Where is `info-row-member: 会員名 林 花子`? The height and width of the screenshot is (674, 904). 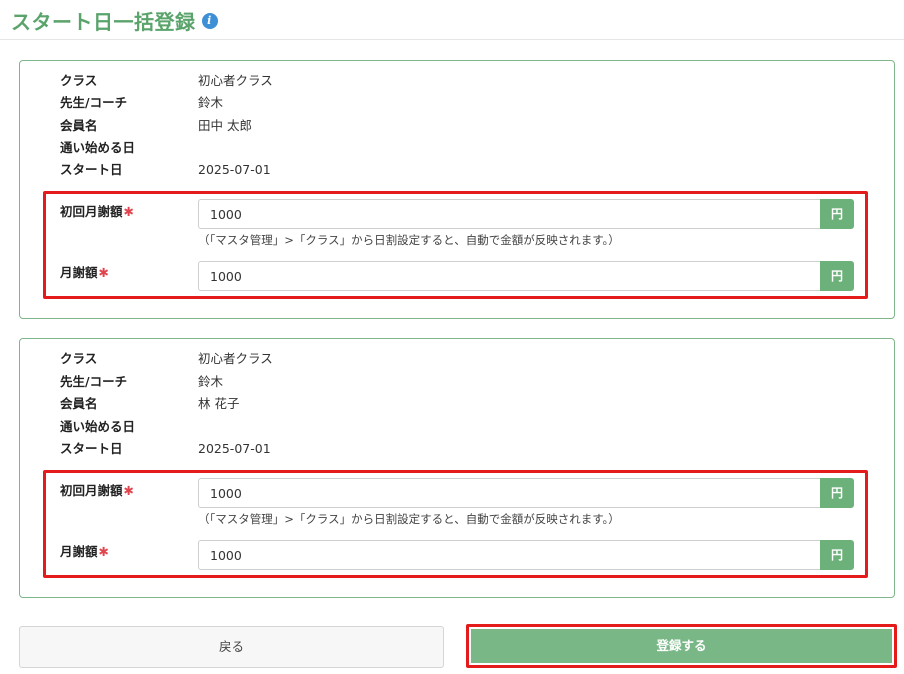
info-row-member: 会員名 林 花子 is located at coordinates (149, 404).